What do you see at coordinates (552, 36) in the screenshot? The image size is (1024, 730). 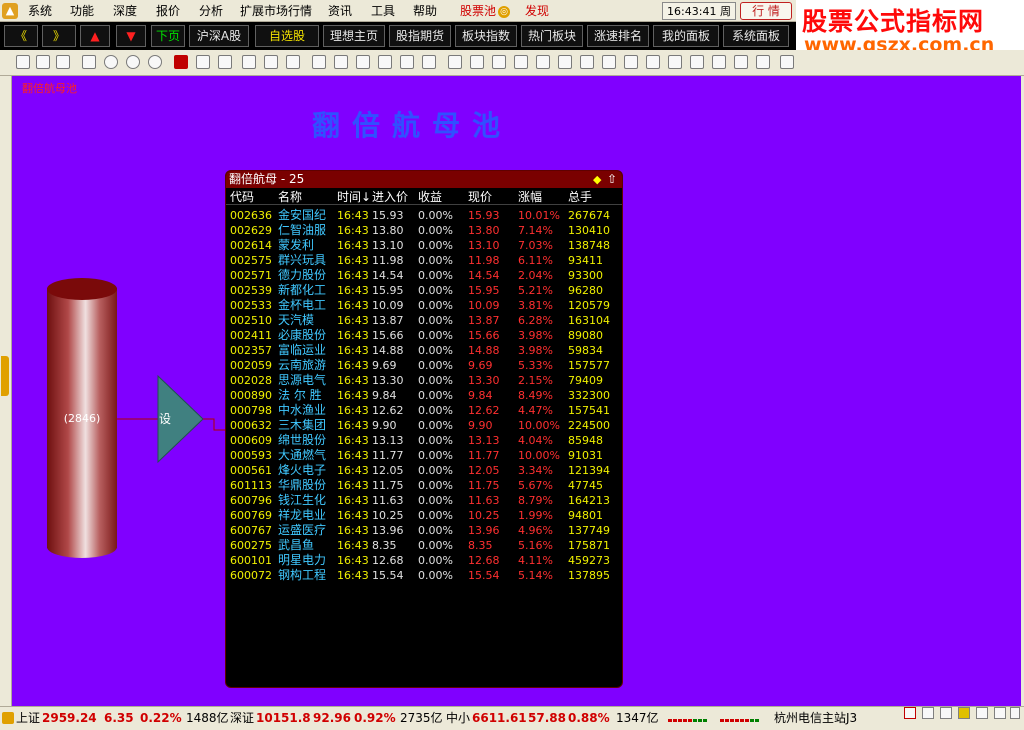 I see `tab-hot-sectors: 热门板块` at bounding box center [552, 36].